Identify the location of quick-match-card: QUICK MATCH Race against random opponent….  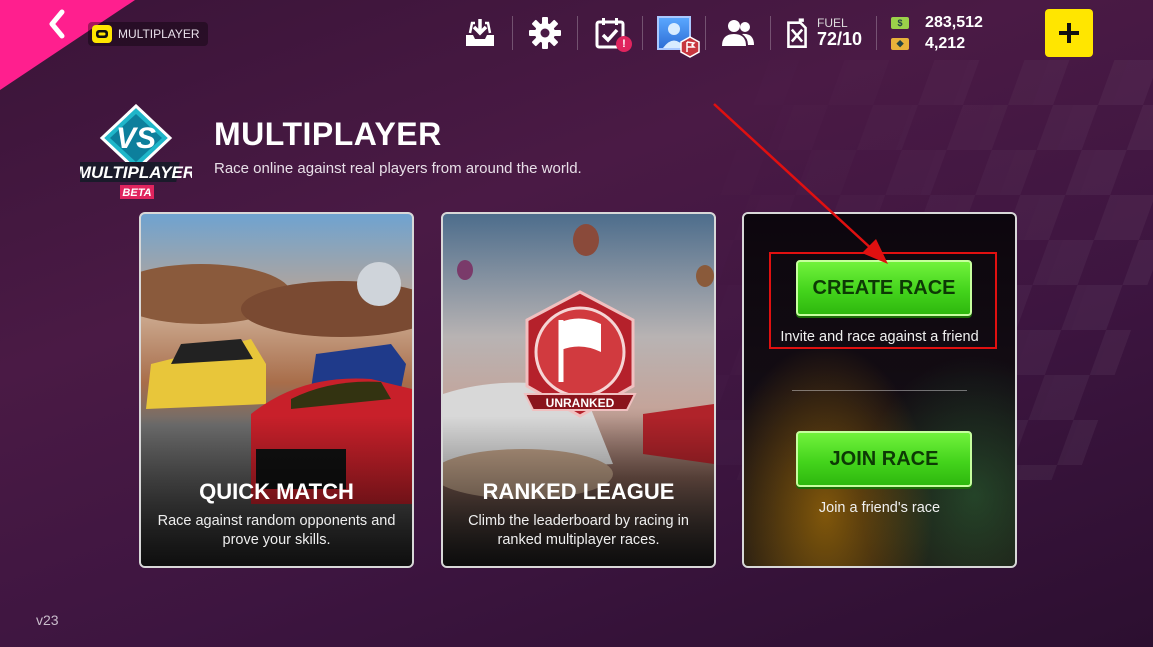
(276, 390).